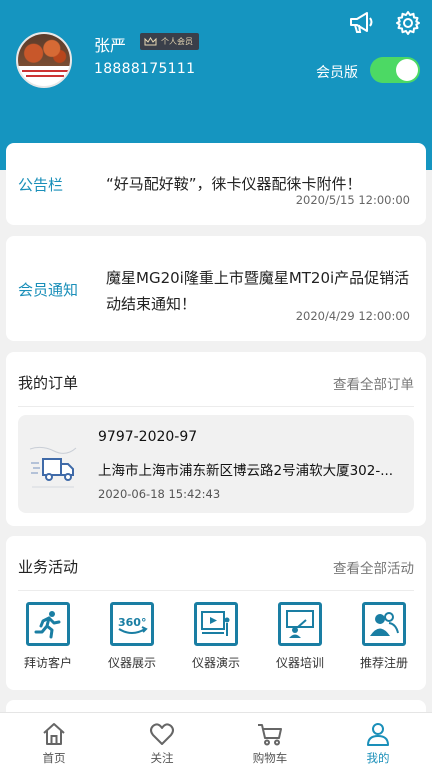 Image resolution: width=432 pixels, height=768 pixels. I want to click on user-icon, so click(378, 734).